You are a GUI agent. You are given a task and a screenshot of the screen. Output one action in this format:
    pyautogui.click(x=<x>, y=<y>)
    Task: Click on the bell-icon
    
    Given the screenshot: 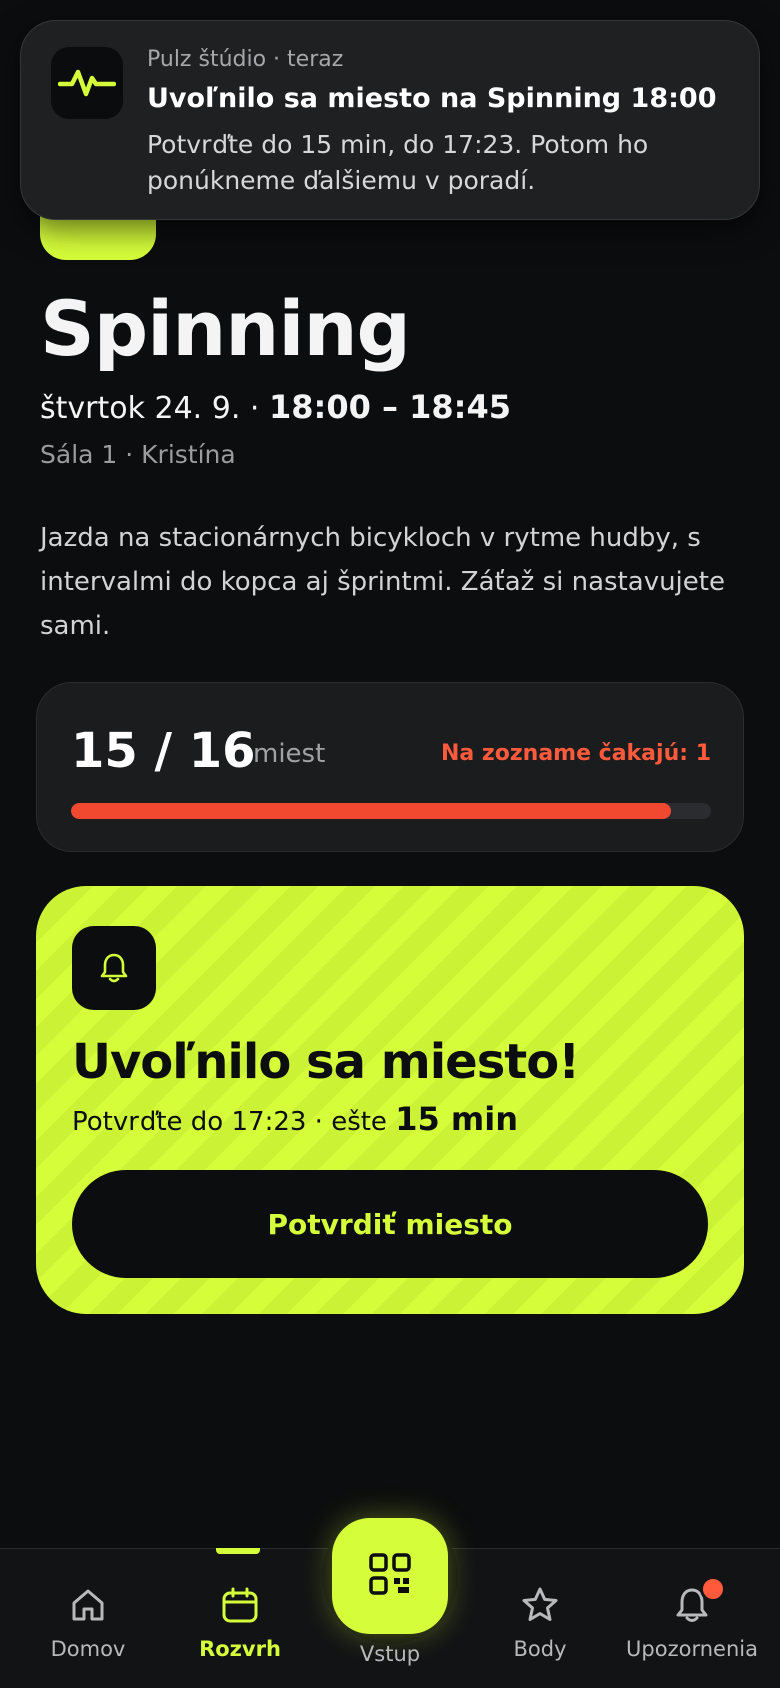 What is the action you would take?
    pyautogui.click(x=114, y=968)
    